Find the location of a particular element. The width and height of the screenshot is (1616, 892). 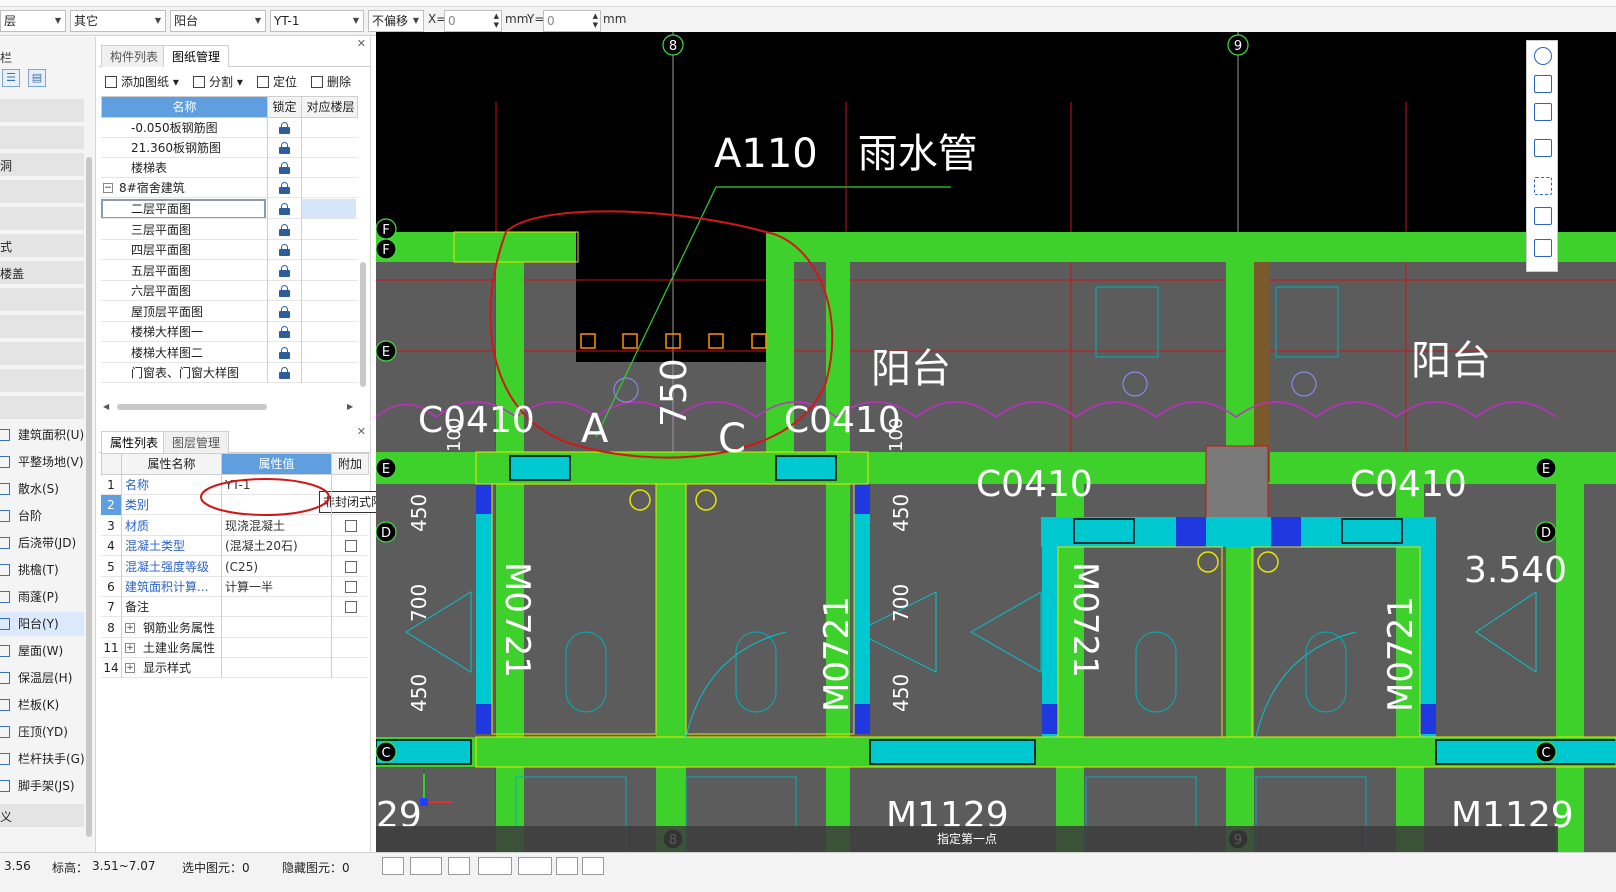

property-group-row: 14 + 显示样式 is located at coordinates (234, 668).